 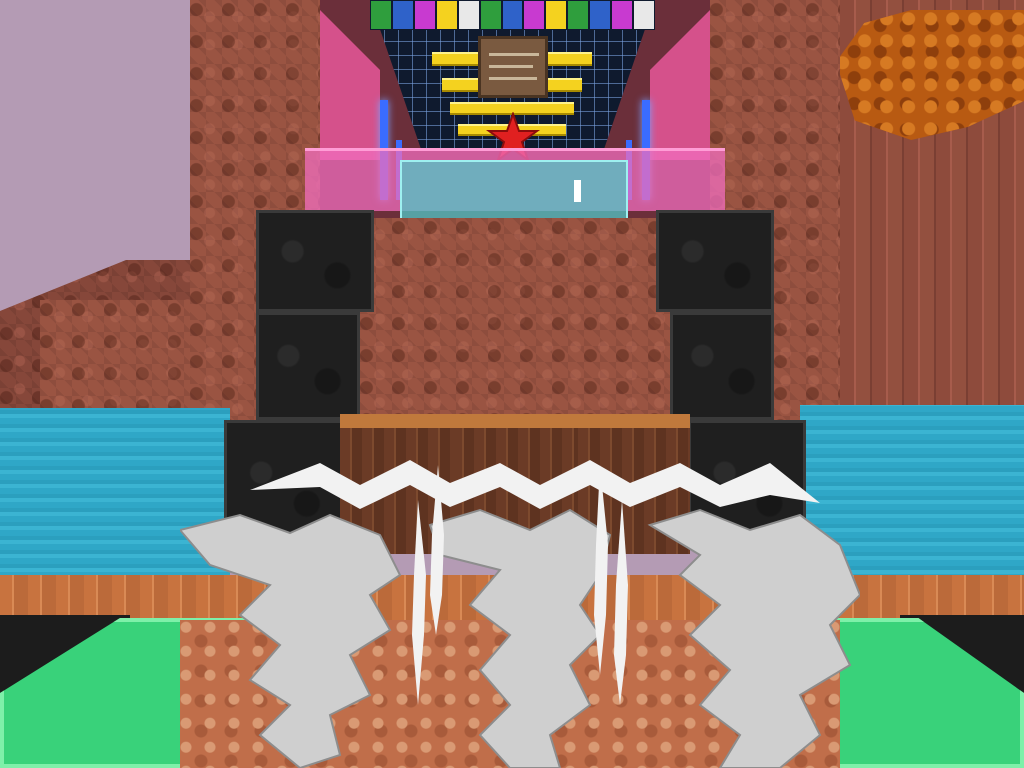 I want to click on black-block-right-mid, so click(x=722, y=366).